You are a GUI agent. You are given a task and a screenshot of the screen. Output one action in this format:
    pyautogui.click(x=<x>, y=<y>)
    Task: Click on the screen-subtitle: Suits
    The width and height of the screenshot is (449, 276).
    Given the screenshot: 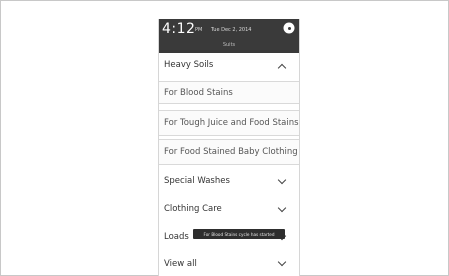 What is the action you would take?
    pyautogui.click(x=229, y=45)
    